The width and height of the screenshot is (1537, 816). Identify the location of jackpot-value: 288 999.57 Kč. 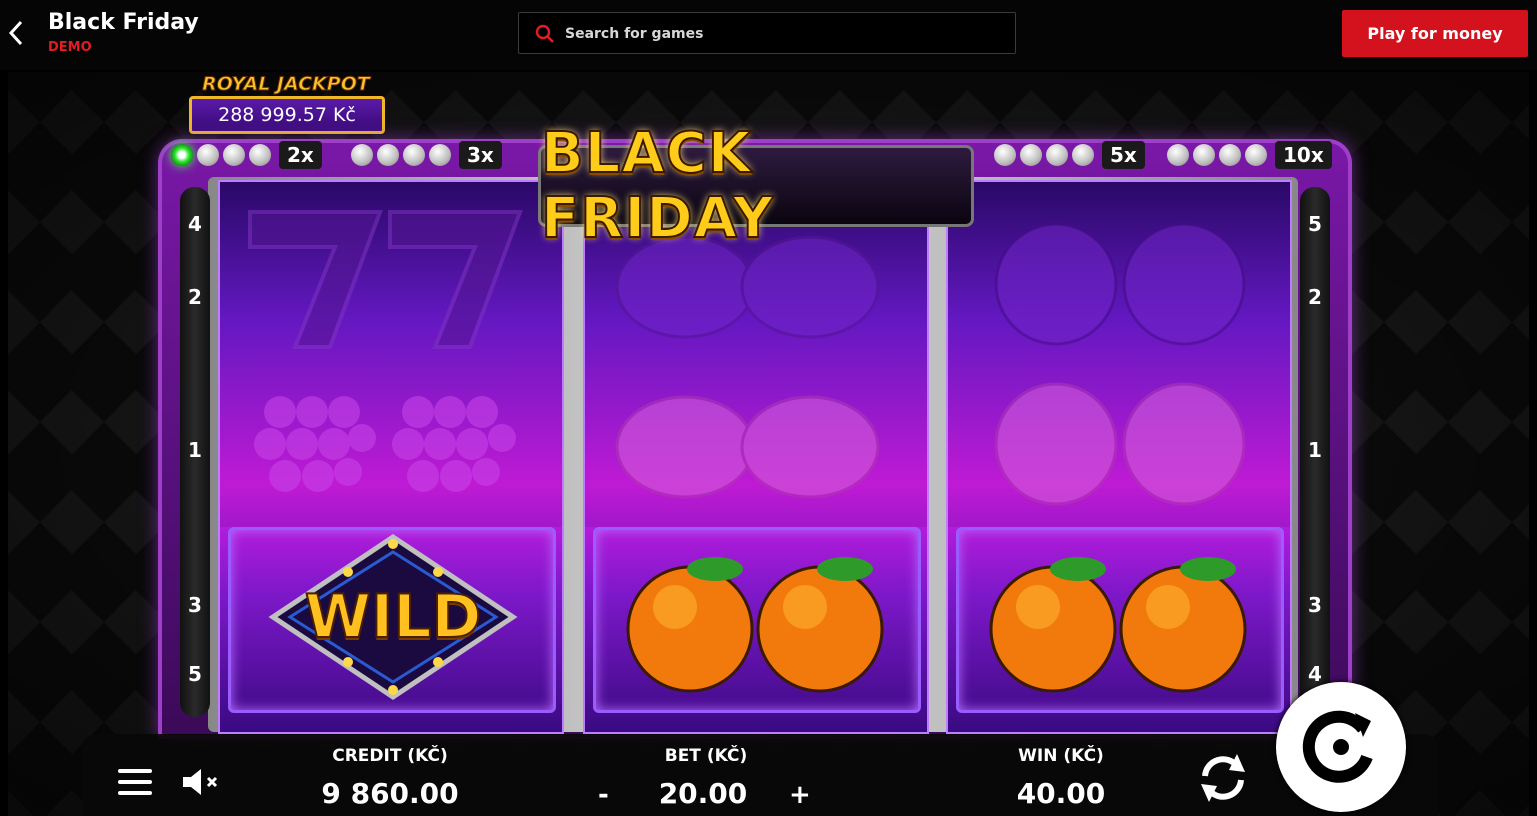
(287, 115).